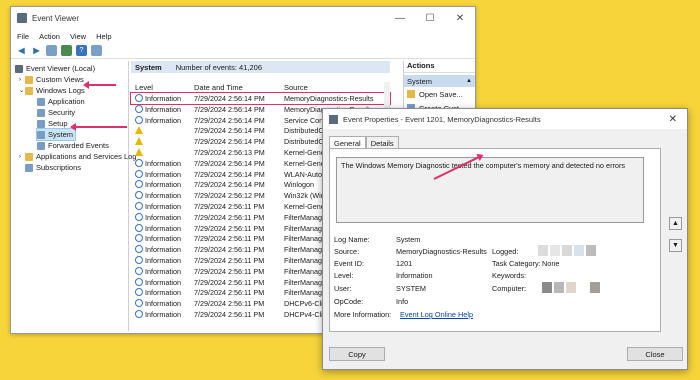 This screenshot has width=700, height=380. What do you see at coordinates (55, 68) in the screenshot?
I see `tree-item-event-viewer-local: Event Viewer (Local)` at bounding box center [55, 68].